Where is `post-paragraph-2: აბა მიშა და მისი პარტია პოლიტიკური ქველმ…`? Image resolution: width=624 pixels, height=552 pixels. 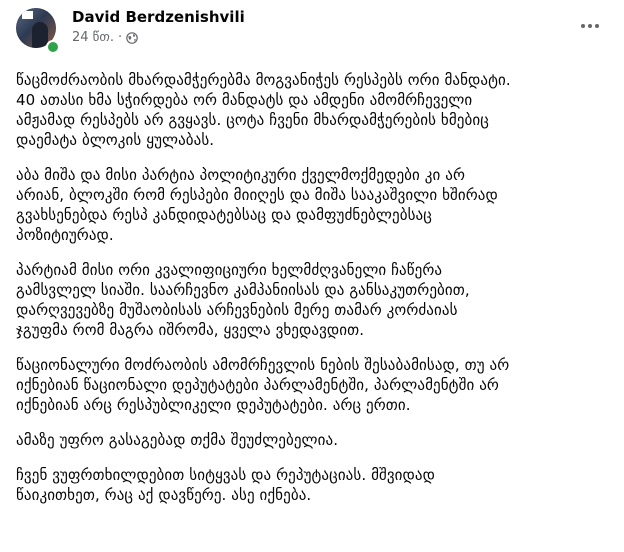 post-paragraph-2: აბა მიშა და მისი პარტია პოლიტიკური ქველმ… is located at coordinates (257, 205).